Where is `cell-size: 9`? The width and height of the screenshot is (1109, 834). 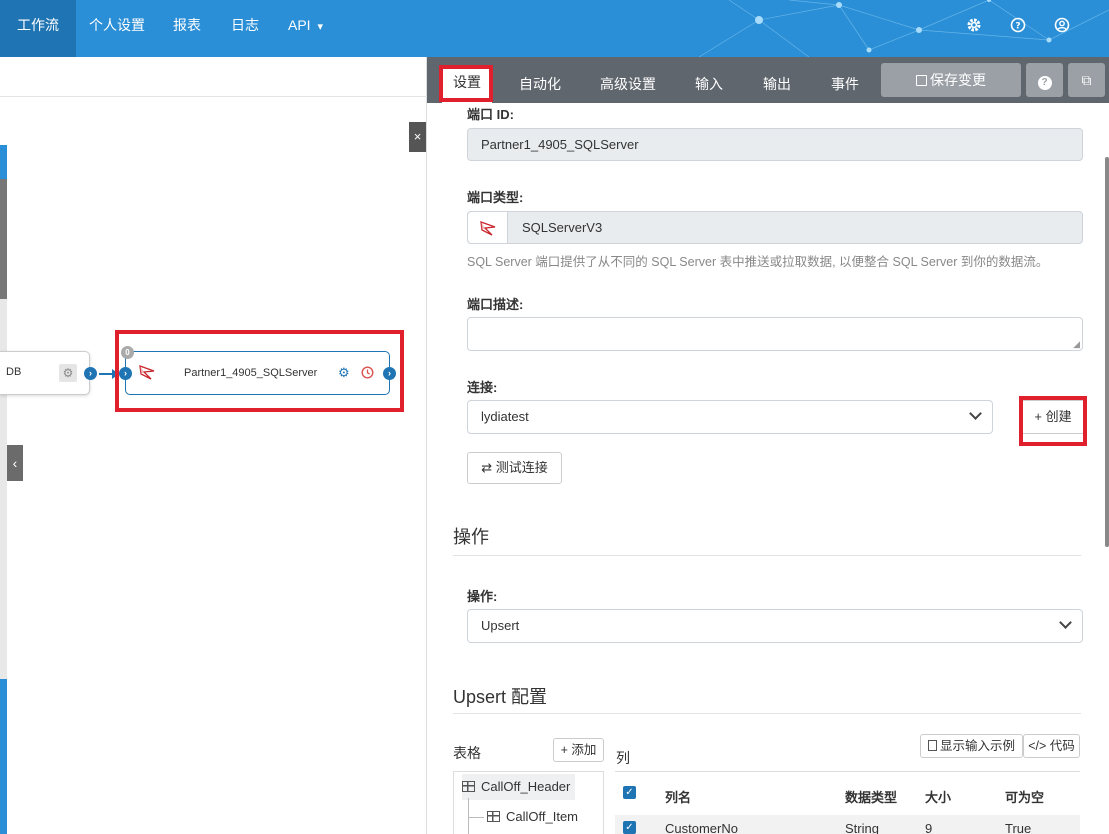 cell-size: 9 is located at coordinates (929, 827).